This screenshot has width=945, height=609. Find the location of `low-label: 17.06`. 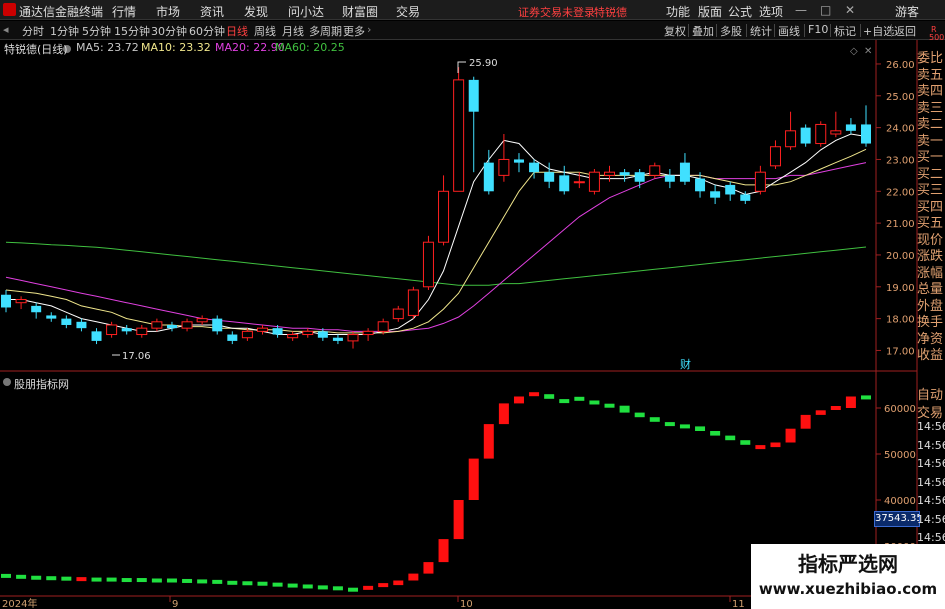

low-label: 17.06 is located at coordinates (136, 356).